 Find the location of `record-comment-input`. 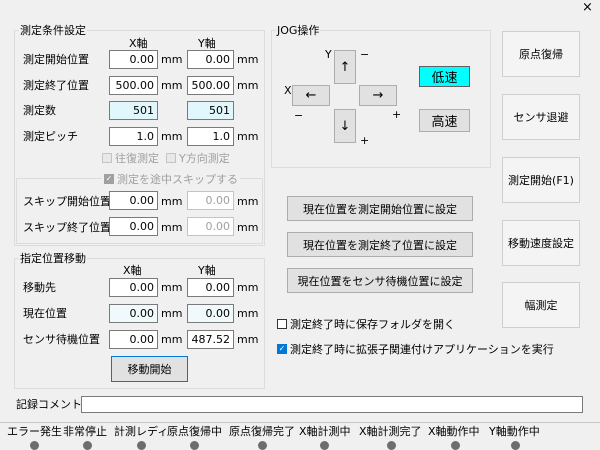

record-comment-input is located at coordinates (332, 404).